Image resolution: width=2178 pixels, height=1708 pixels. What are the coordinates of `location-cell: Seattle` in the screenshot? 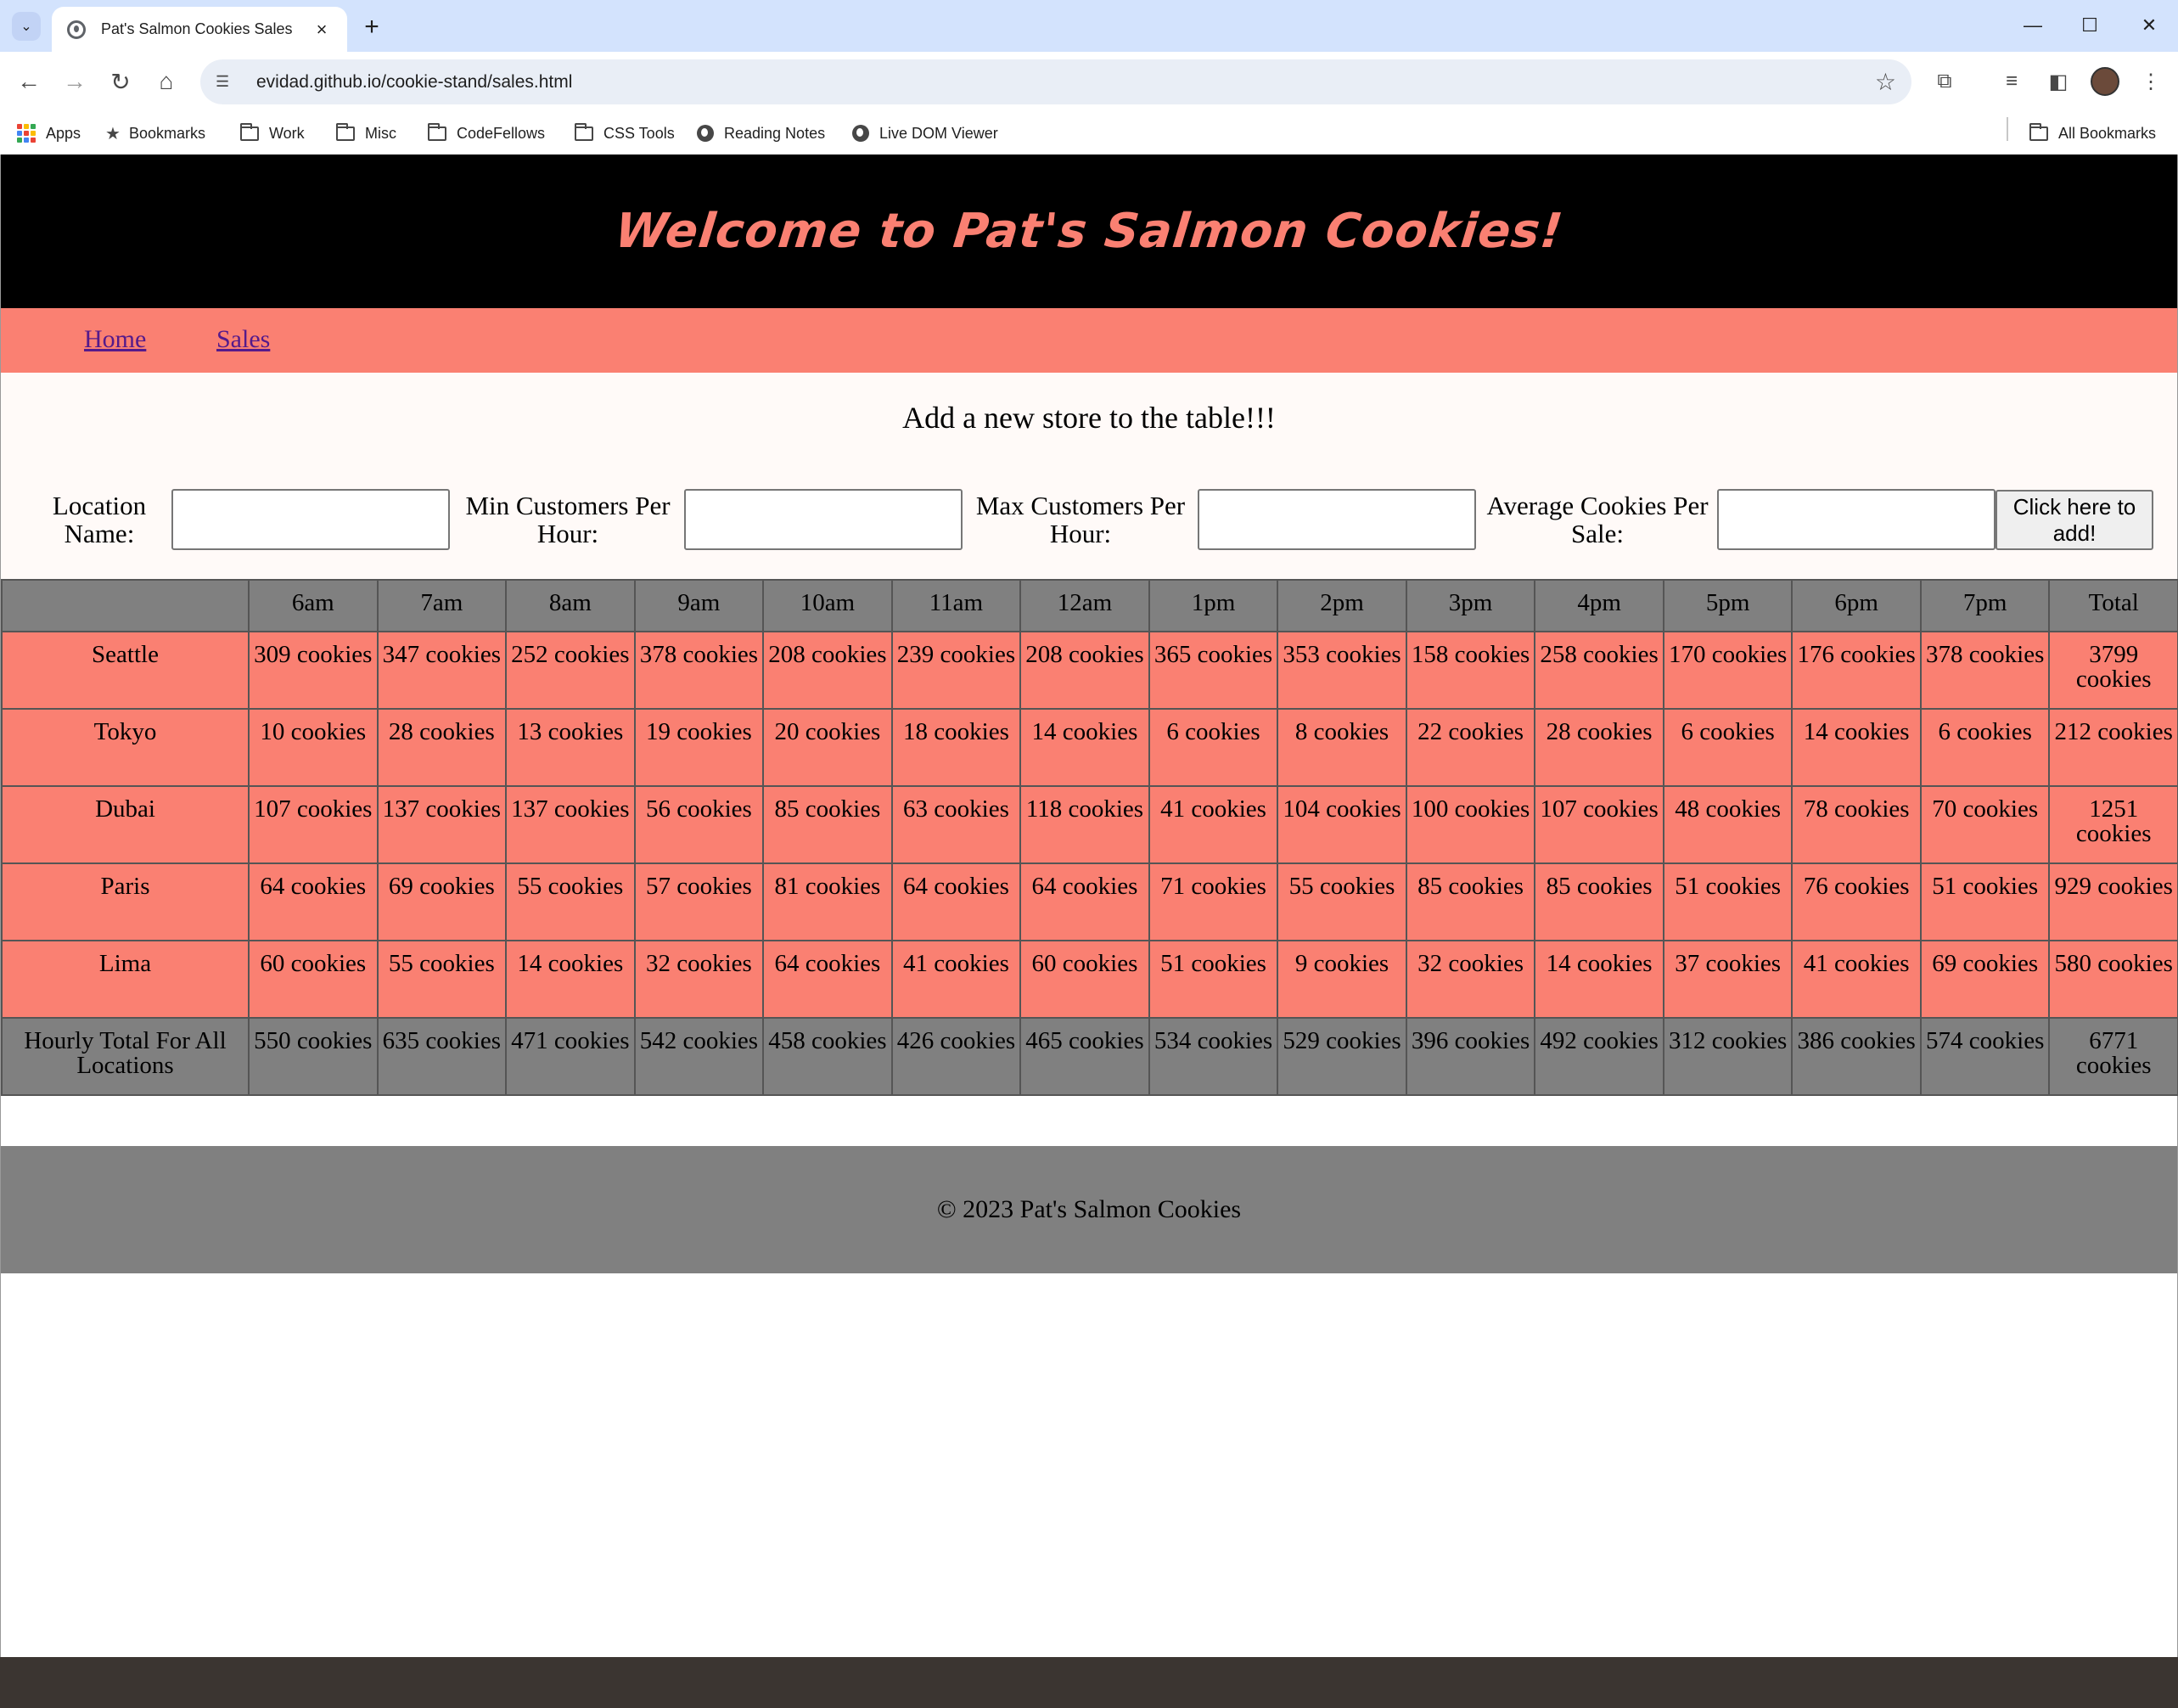 It's located at (125, 670).